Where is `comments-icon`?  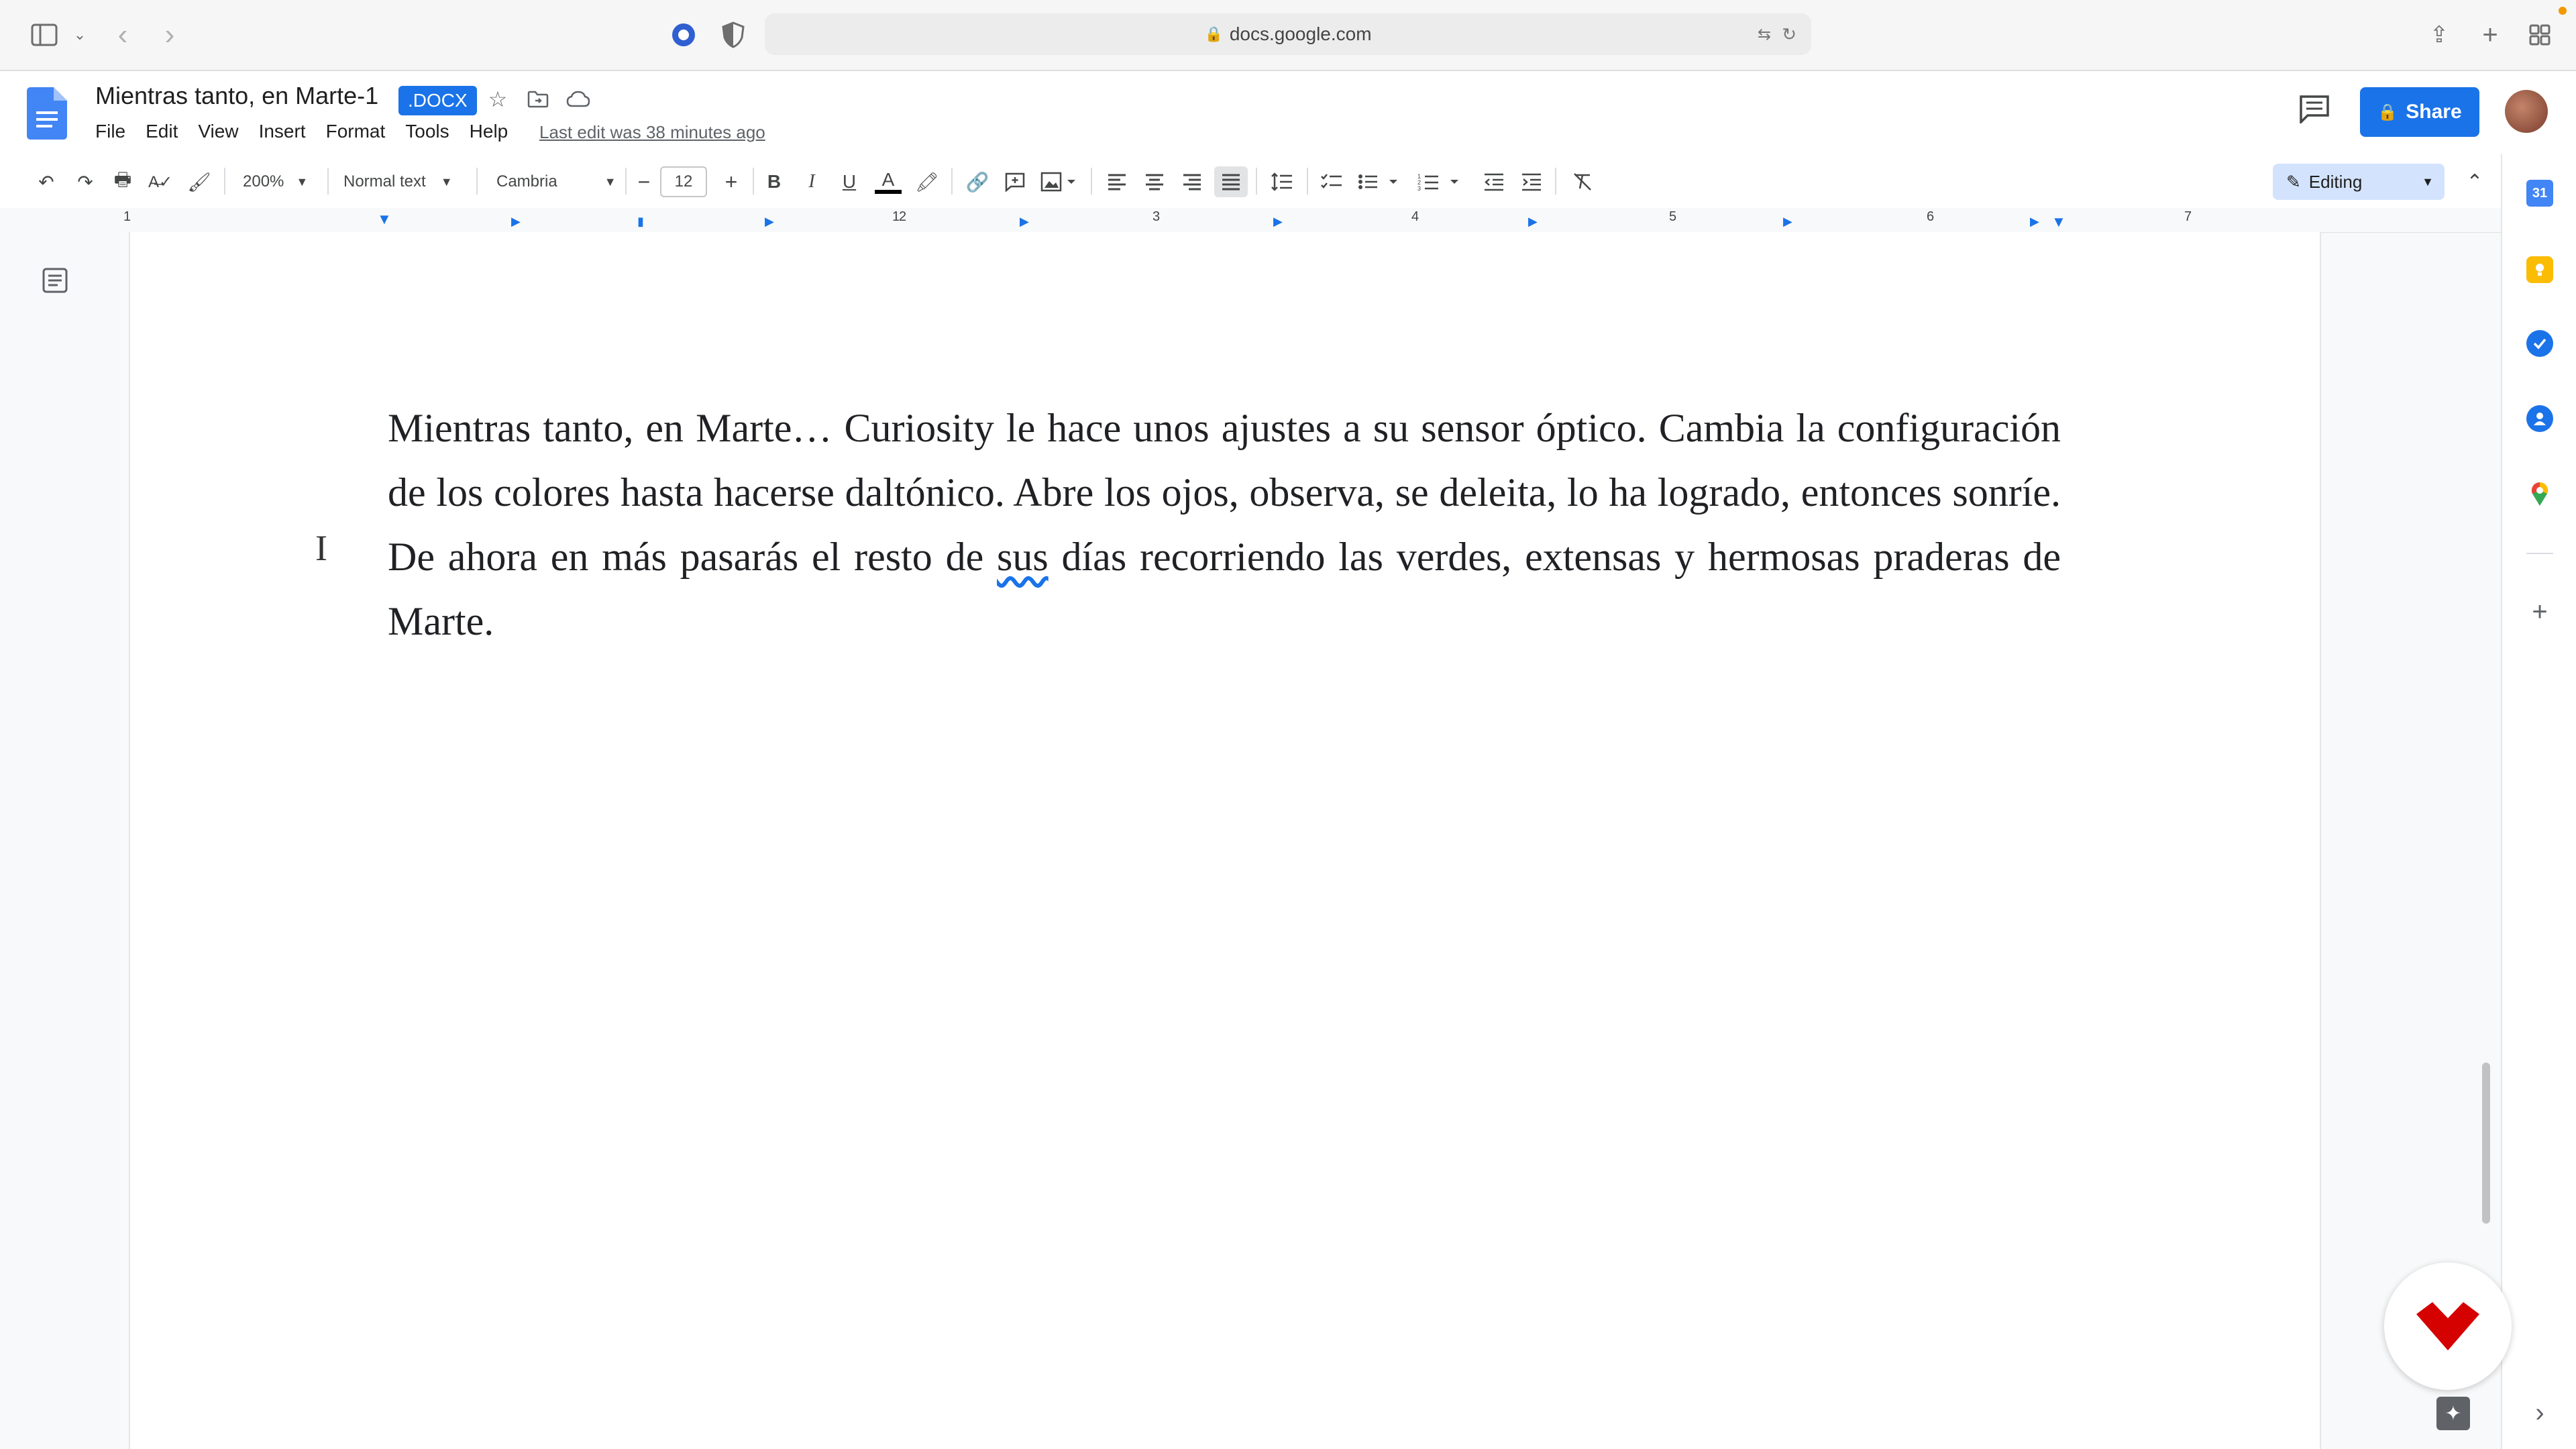 comments-icon is located at coordinates (2317, 110).